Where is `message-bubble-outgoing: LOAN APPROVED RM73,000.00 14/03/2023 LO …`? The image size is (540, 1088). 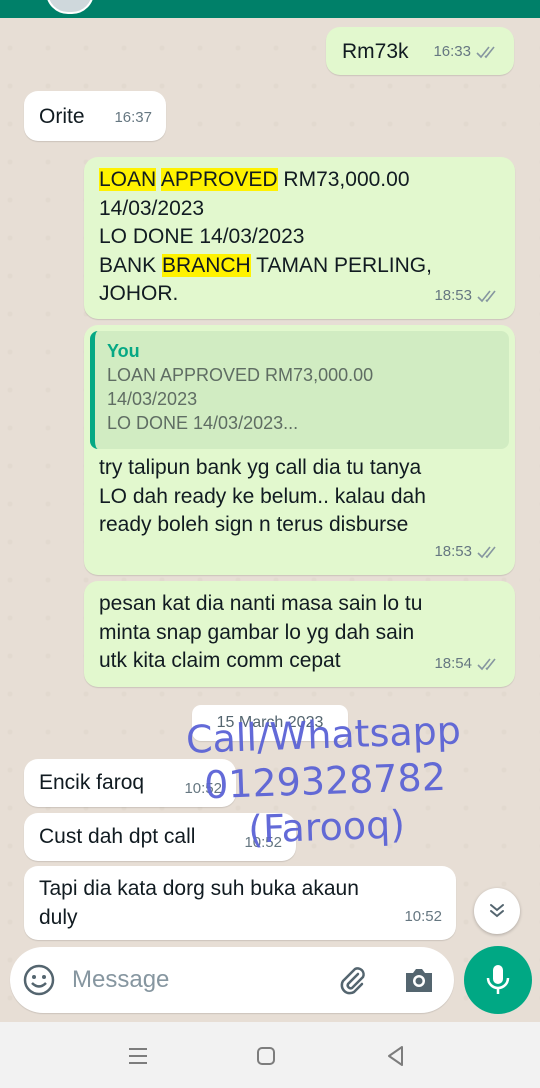 message-bubble-outgoing: LOAN APPROVED RM73,000.00 14/03/2023 LO … is located at coordinates (299, 238).